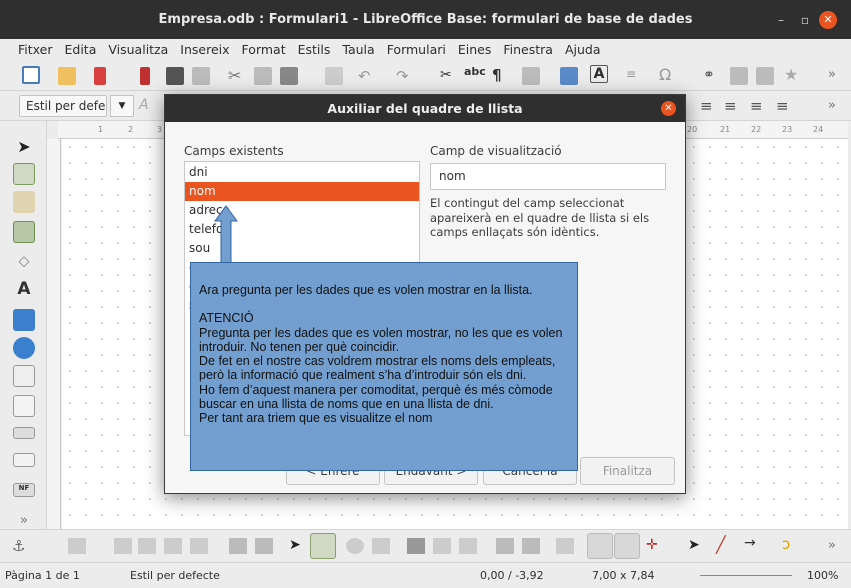 The height and width of the screenshot is (588, 851). Describe the element at coordinates (100, 76) in the screenshot. I see `save-icon` at that location.